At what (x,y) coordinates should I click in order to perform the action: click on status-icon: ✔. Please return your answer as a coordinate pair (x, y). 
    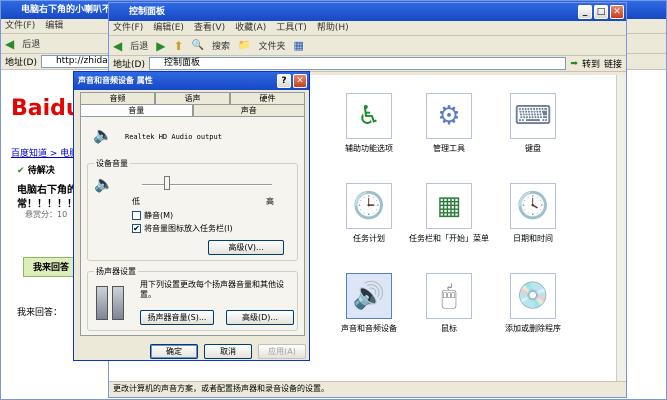
    Looking at the image, I should click on (22, 171).